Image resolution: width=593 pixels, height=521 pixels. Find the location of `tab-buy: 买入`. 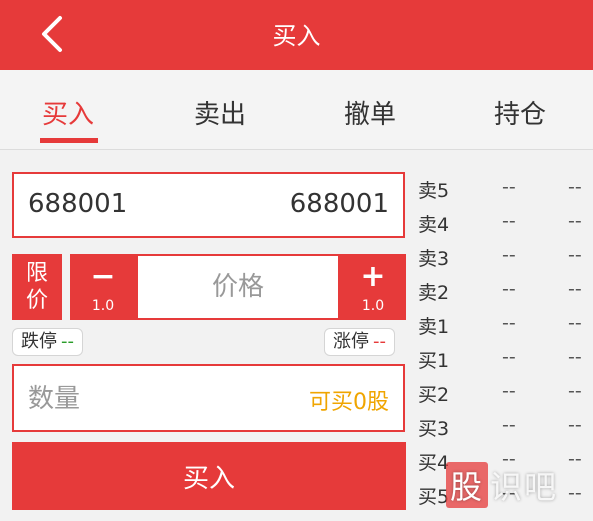

tab-buy: 买入 is located at coordinates (68, 112).